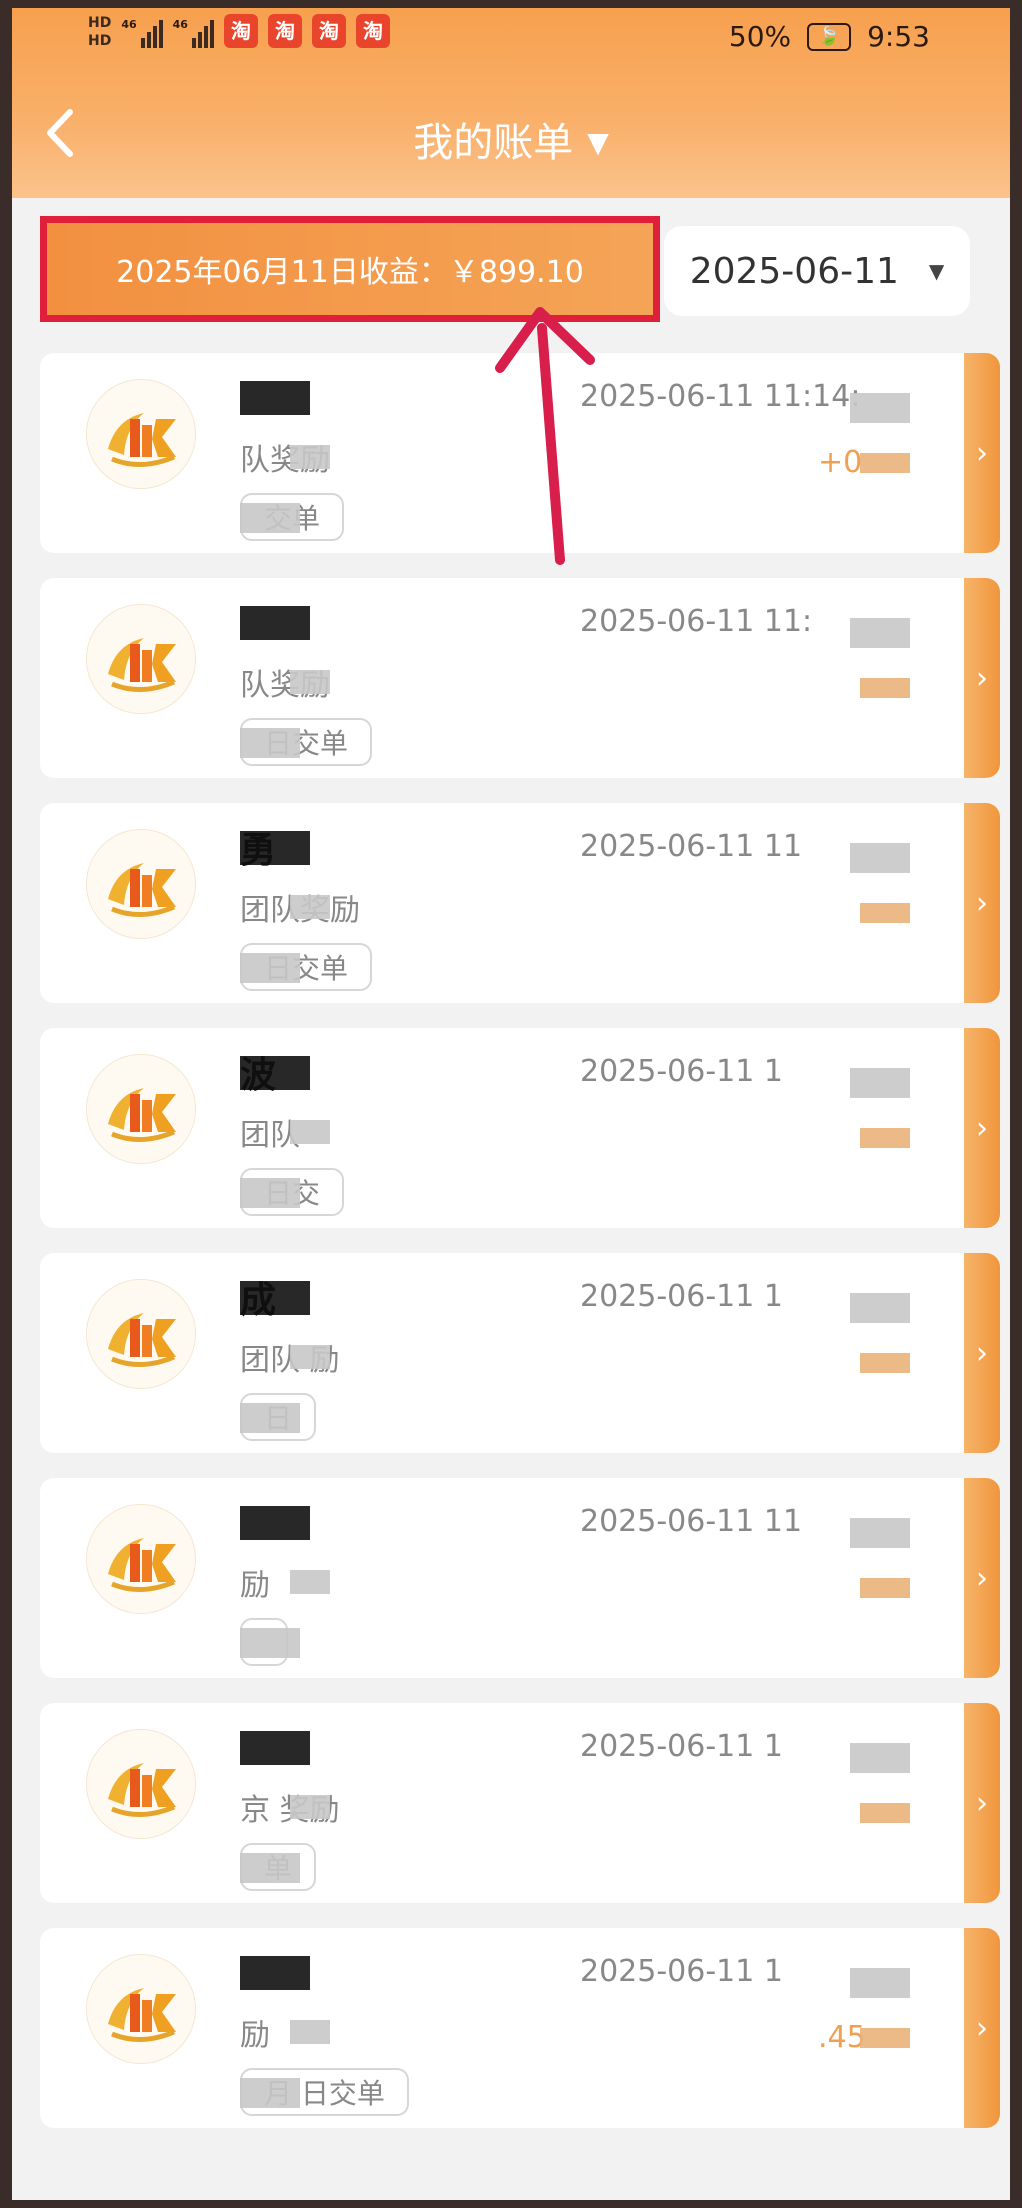 This screenshot has height=2208, width=1022. I want to click on list-item: 队奖励 交单 2025-06-11 11:14: +0 ›, so click(520, 453).